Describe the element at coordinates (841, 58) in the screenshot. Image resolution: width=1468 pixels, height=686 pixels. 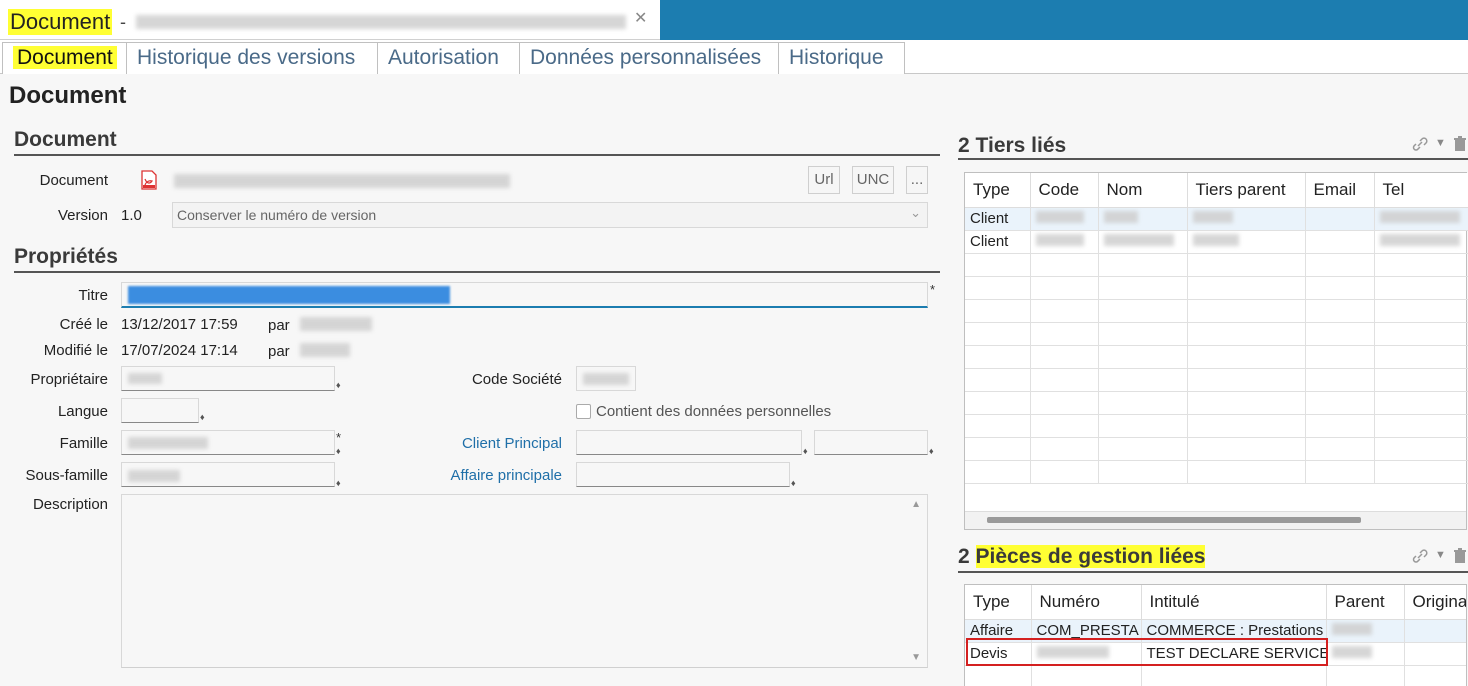
I see `tab-historique: Historique` at that location.